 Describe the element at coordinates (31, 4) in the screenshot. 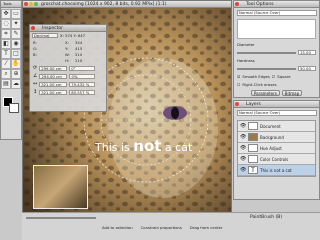

I see `minimize-icon` at that location.